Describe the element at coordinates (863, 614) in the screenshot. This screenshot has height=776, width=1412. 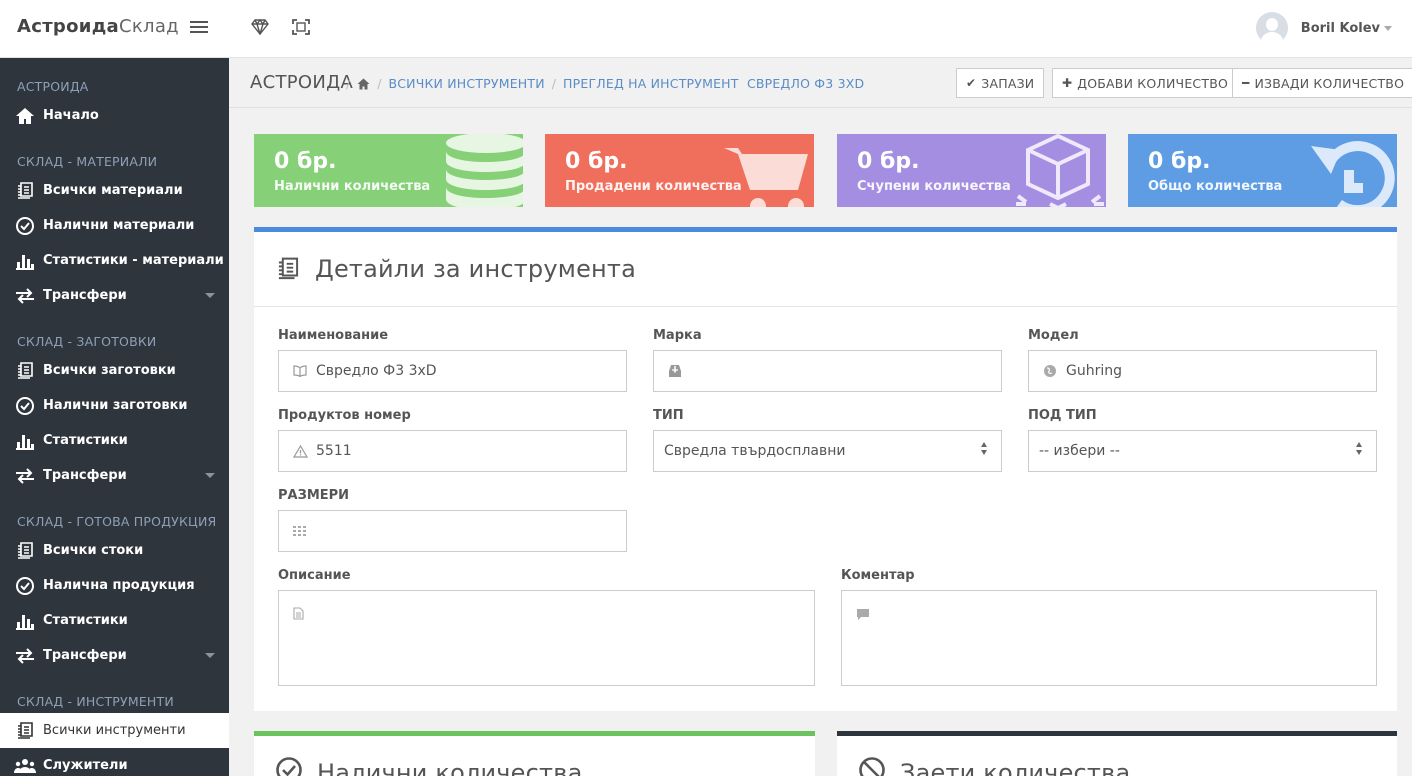
I see `comment-icon` at that location.